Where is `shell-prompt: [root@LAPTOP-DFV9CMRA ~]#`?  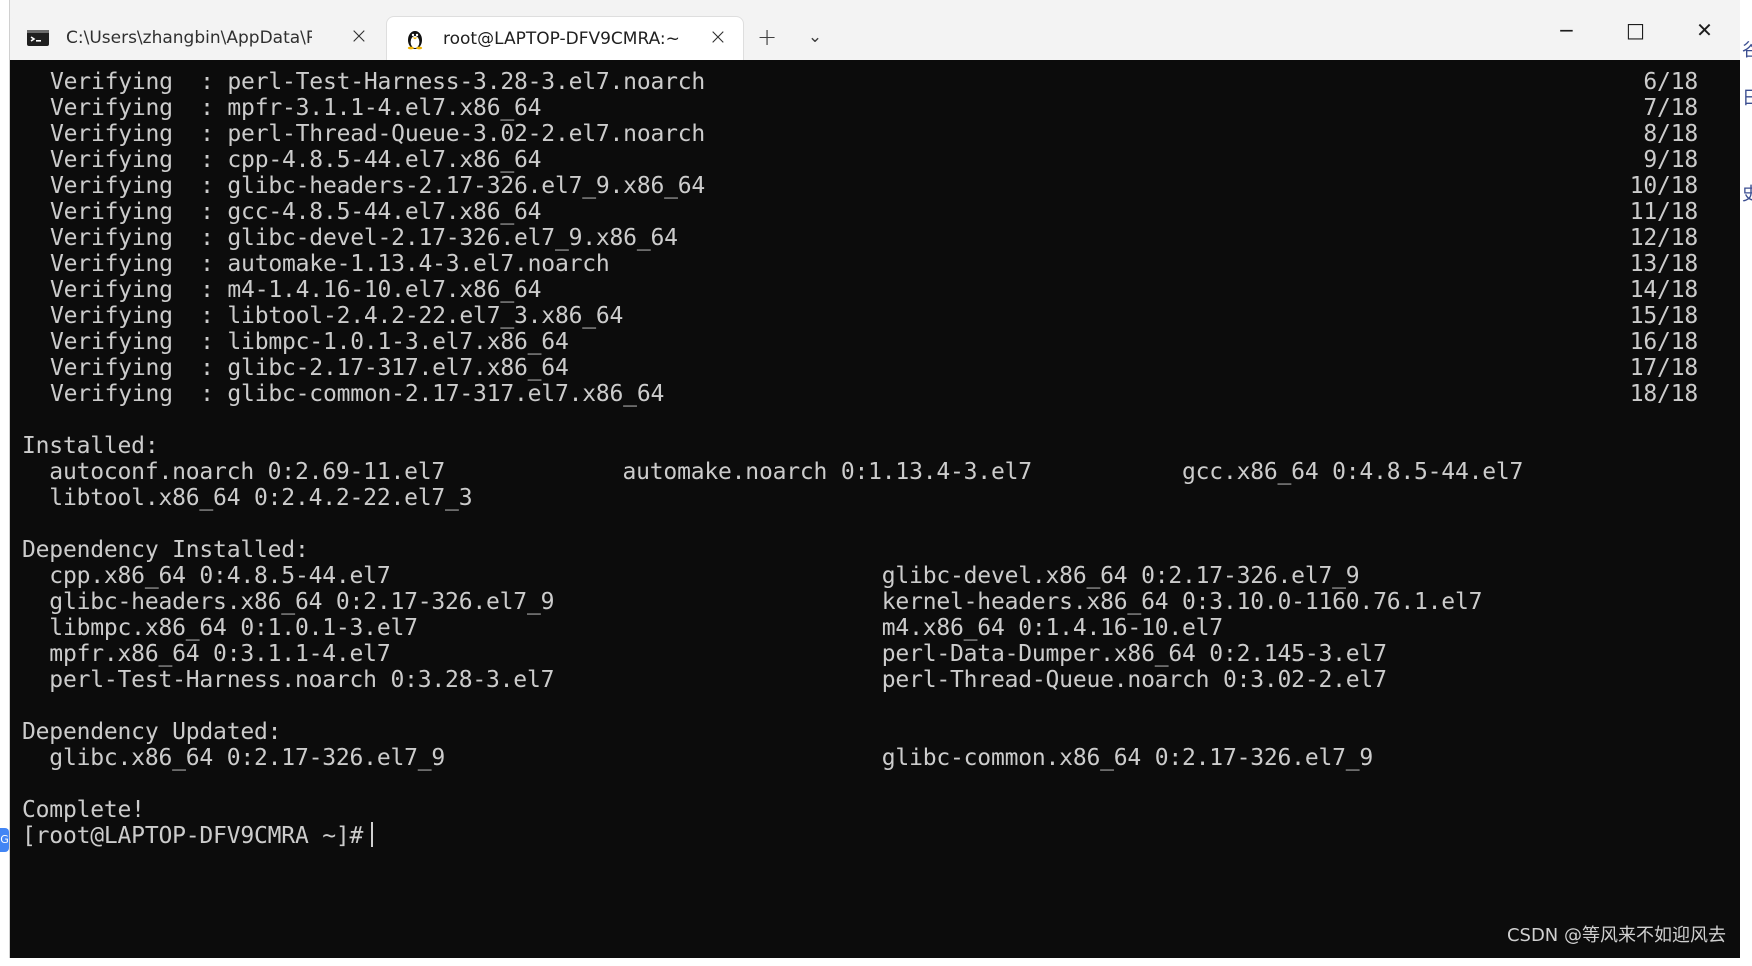 shell-prompt: [root@LAPTOP-DFV9CMRA ~]# is located at coordinates (193, 836).